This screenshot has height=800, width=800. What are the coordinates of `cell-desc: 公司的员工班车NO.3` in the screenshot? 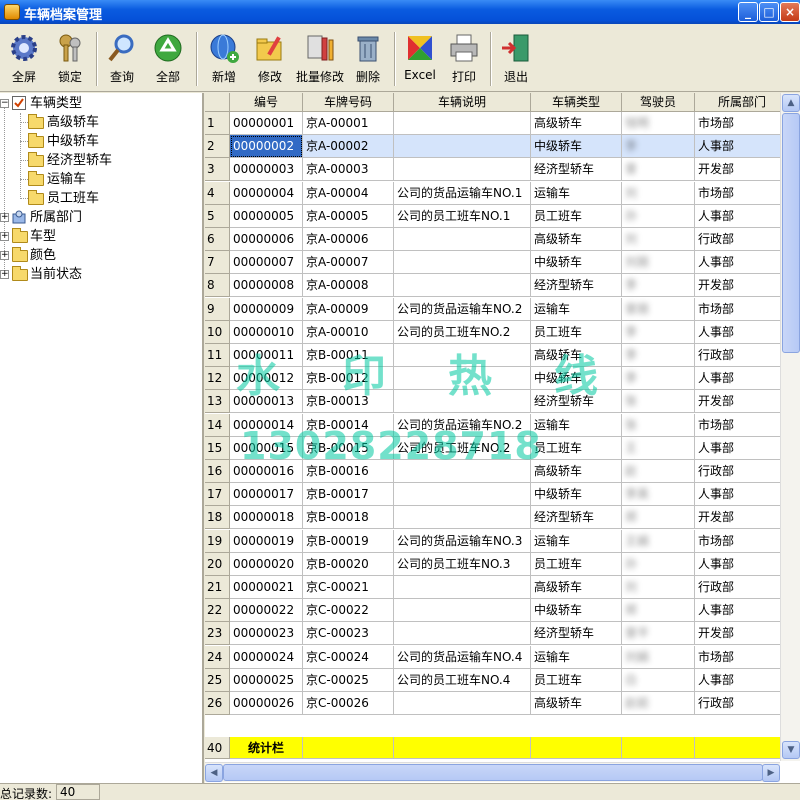 It's located at (462, 564).